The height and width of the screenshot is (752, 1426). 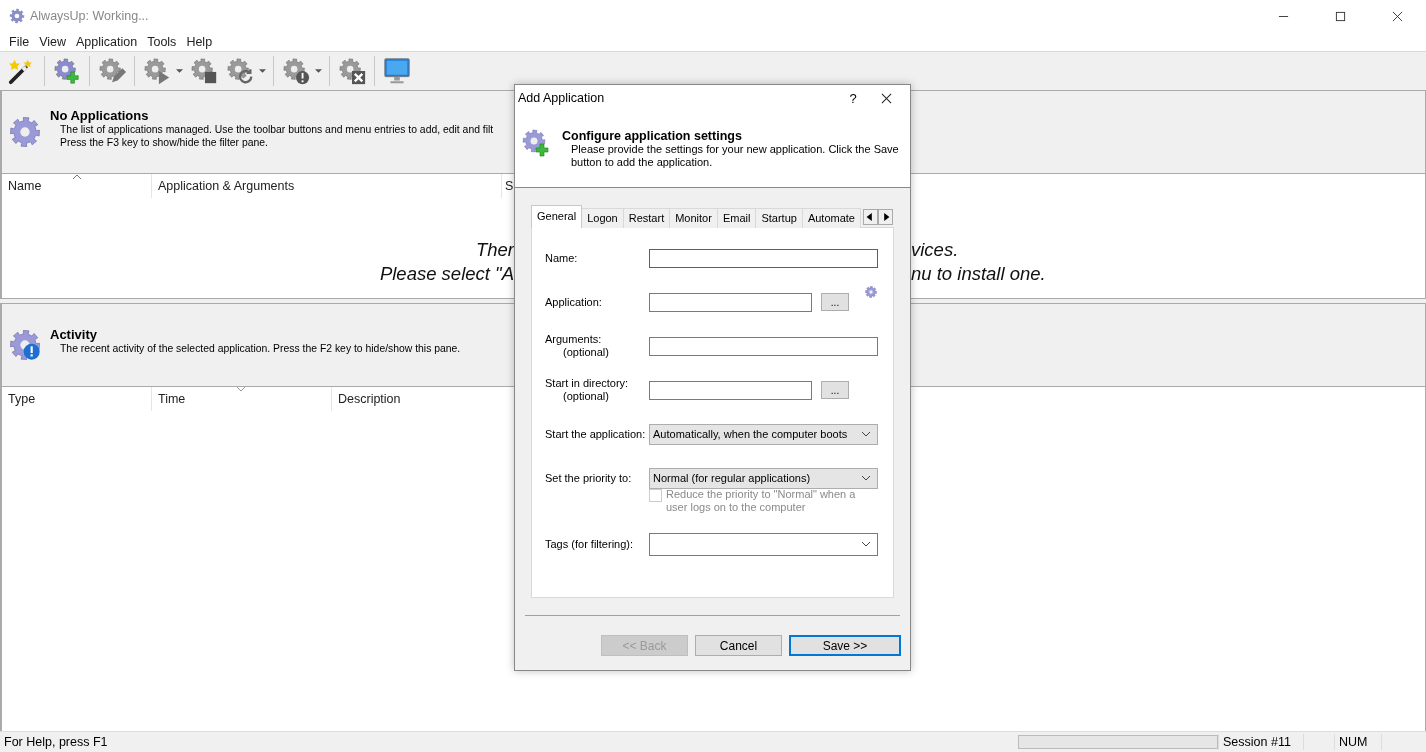 What do you see at coordinates (561, 98) in the screenshot?
I see `dialog-title: Add Application` at bounding box center [561, 98].